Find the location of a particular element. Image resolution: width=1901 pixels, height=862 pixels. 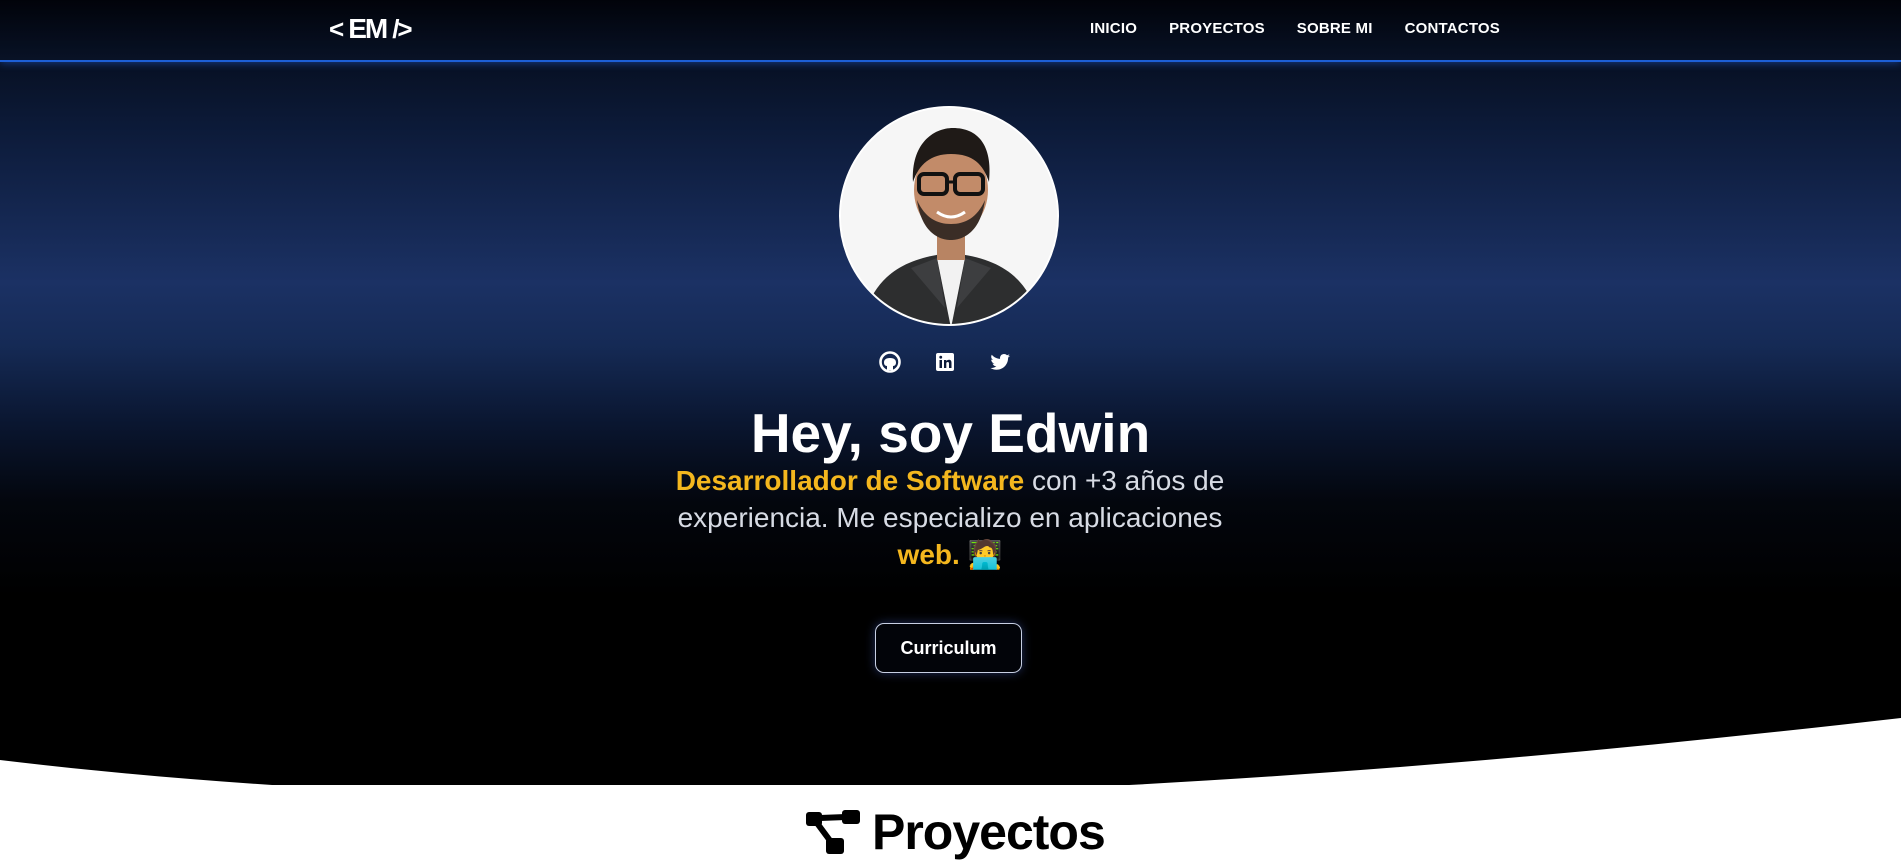

nav-link-sobre-mi: SOBRE MI is located at coordinates (1335, 28).